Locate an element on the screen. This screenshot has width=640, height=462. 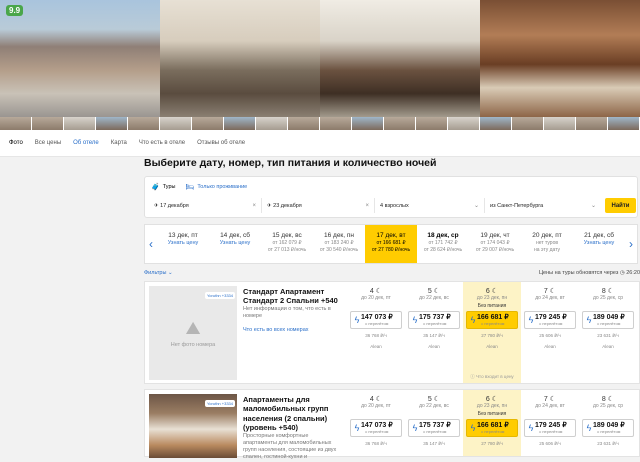
date-option: 16 дек, пн от 183 240 ₽ от 30 540 ₽/ночь is located at coordinates (339, 244).